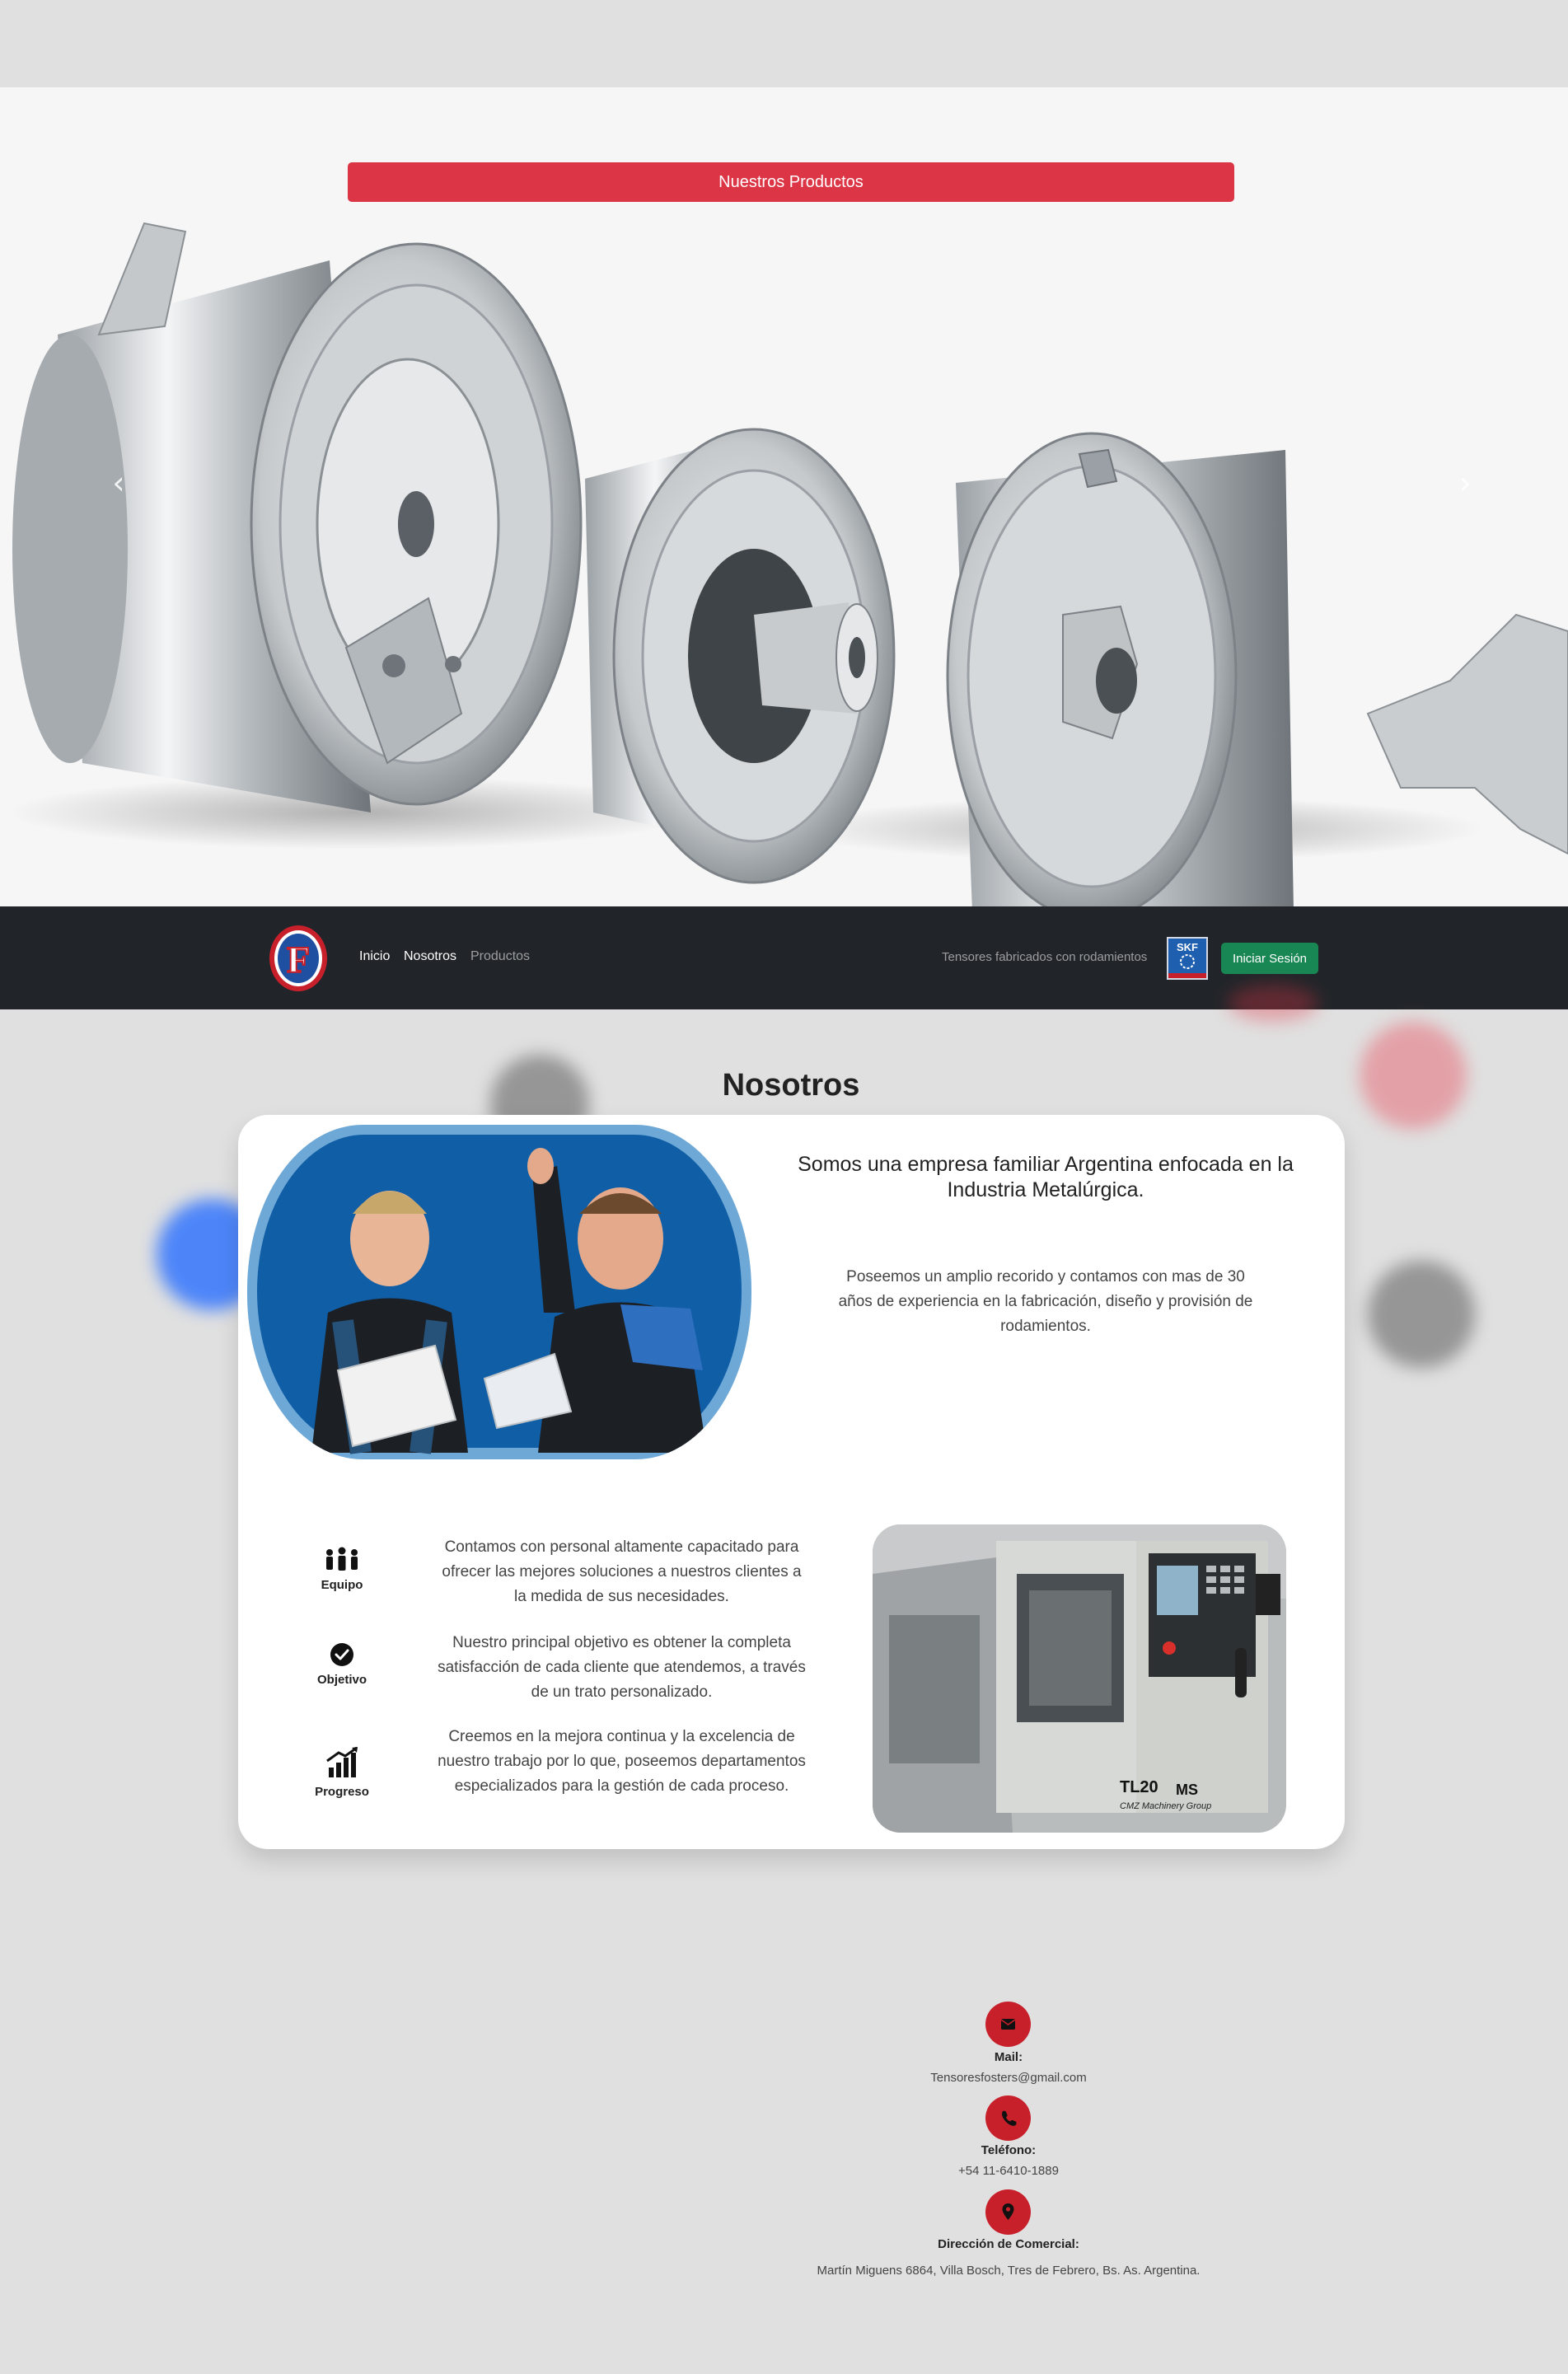 This screenshot has height=2374, width=1568. What do you see at coordinates (784, 43) in the screenshot?
I see `top-band` at bounding box center [784, 43].